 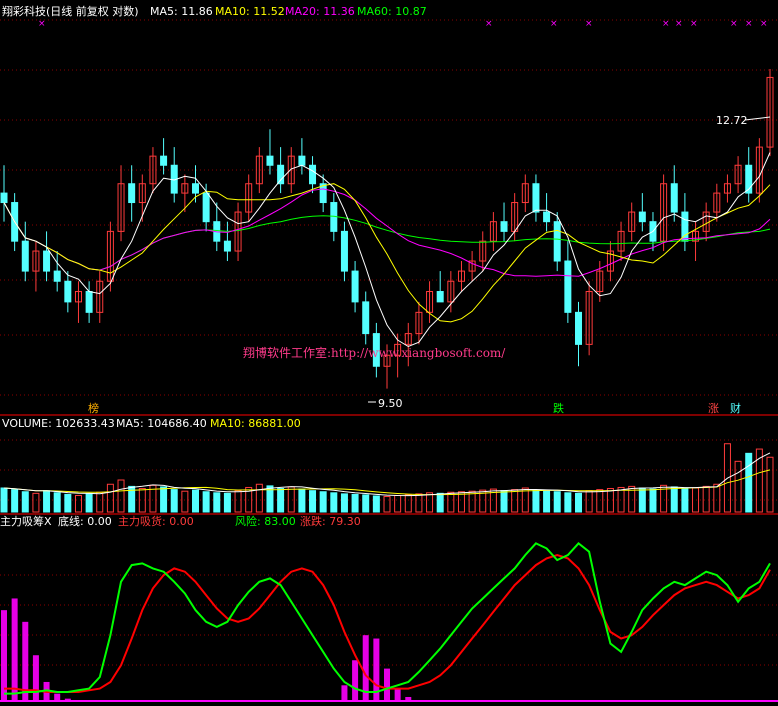 I want to click on ma5-label: MA5: 11.86, so click(x=181, y=11).